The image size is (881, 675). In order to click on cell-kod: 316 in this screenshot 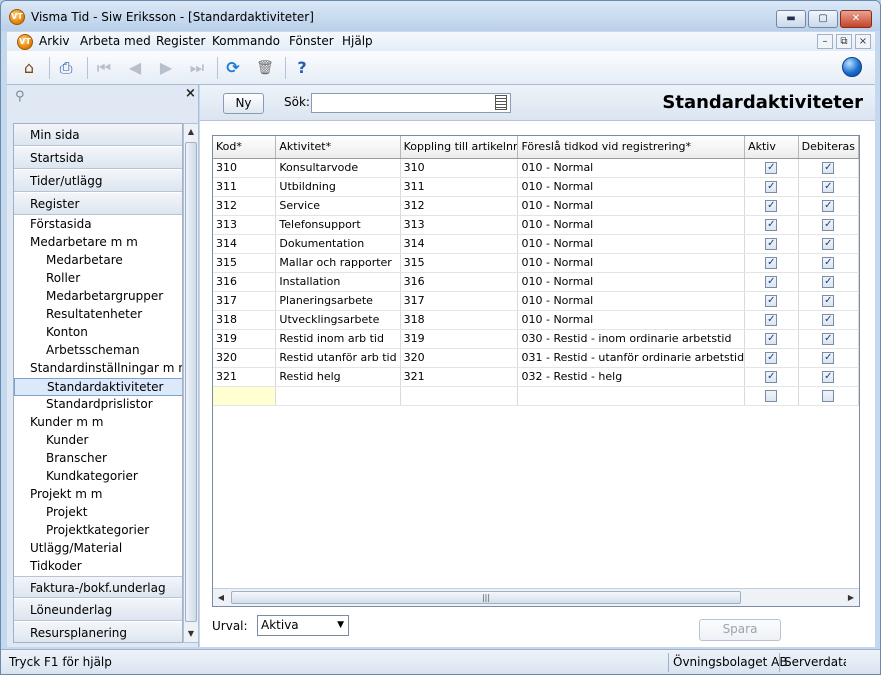, I will do `click(245, 282)`.